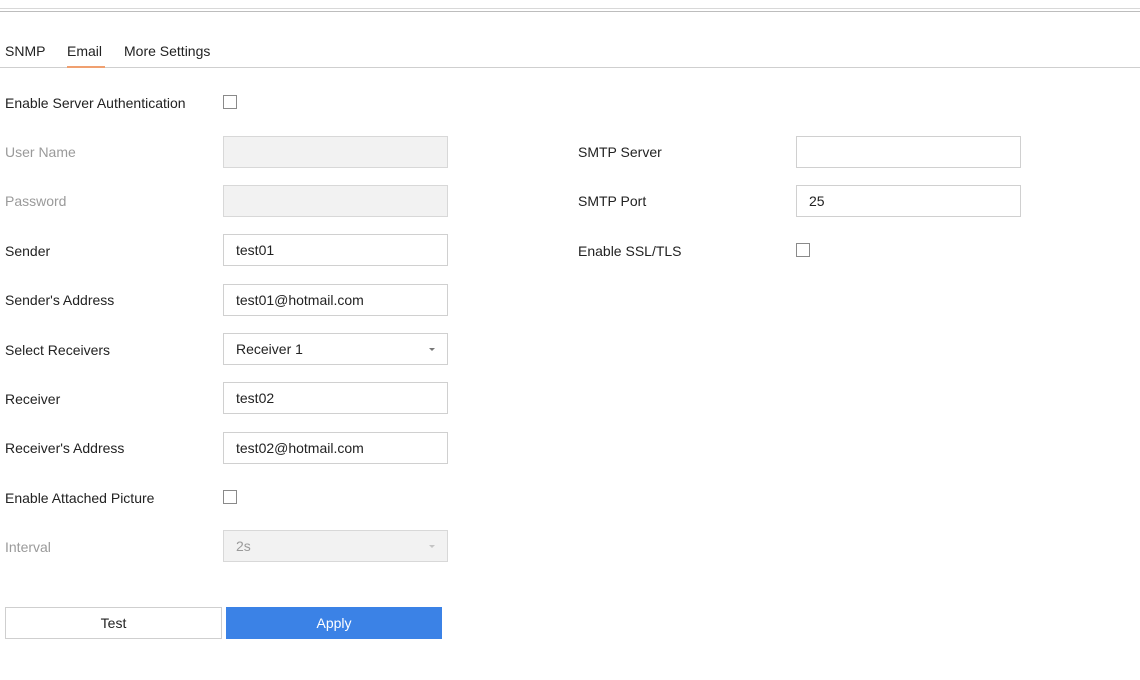 This screenshot has height=680, width=1140. What do you see at coordinates (40, 152) in the screenshot?
I see `user-name-label: User Name` at bounding box center [40, 152].